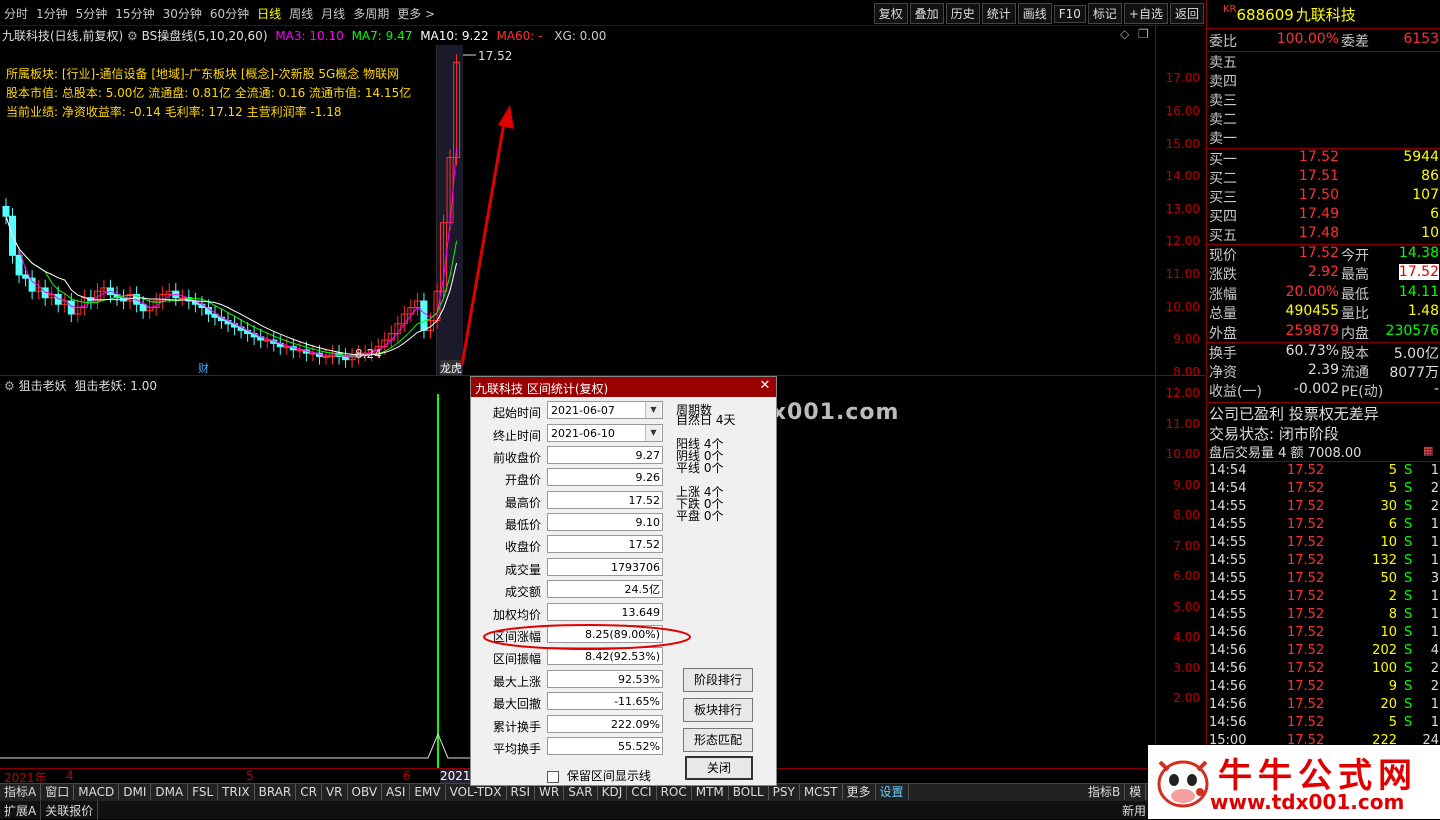 This screenshot has width=1440, height=820. I want to click on period-tab: 30分钟, so click(182, 14).